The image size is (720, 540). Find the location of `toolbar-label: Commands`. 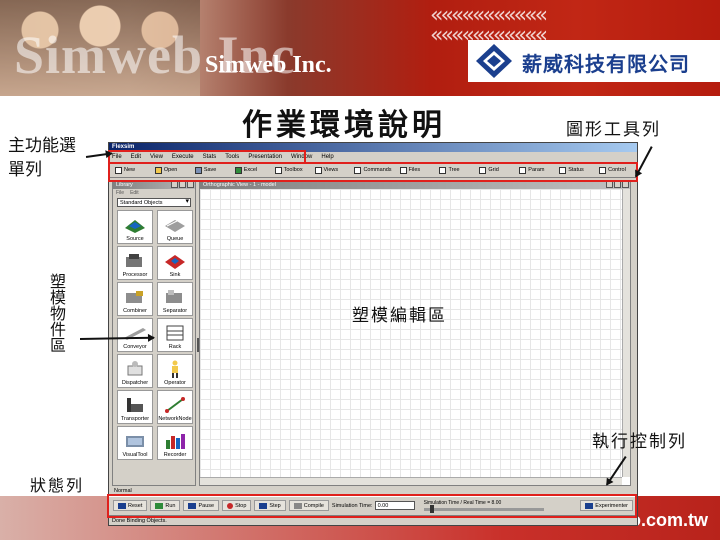

toolbar-label: Commands is located at coordinates (377, 170).